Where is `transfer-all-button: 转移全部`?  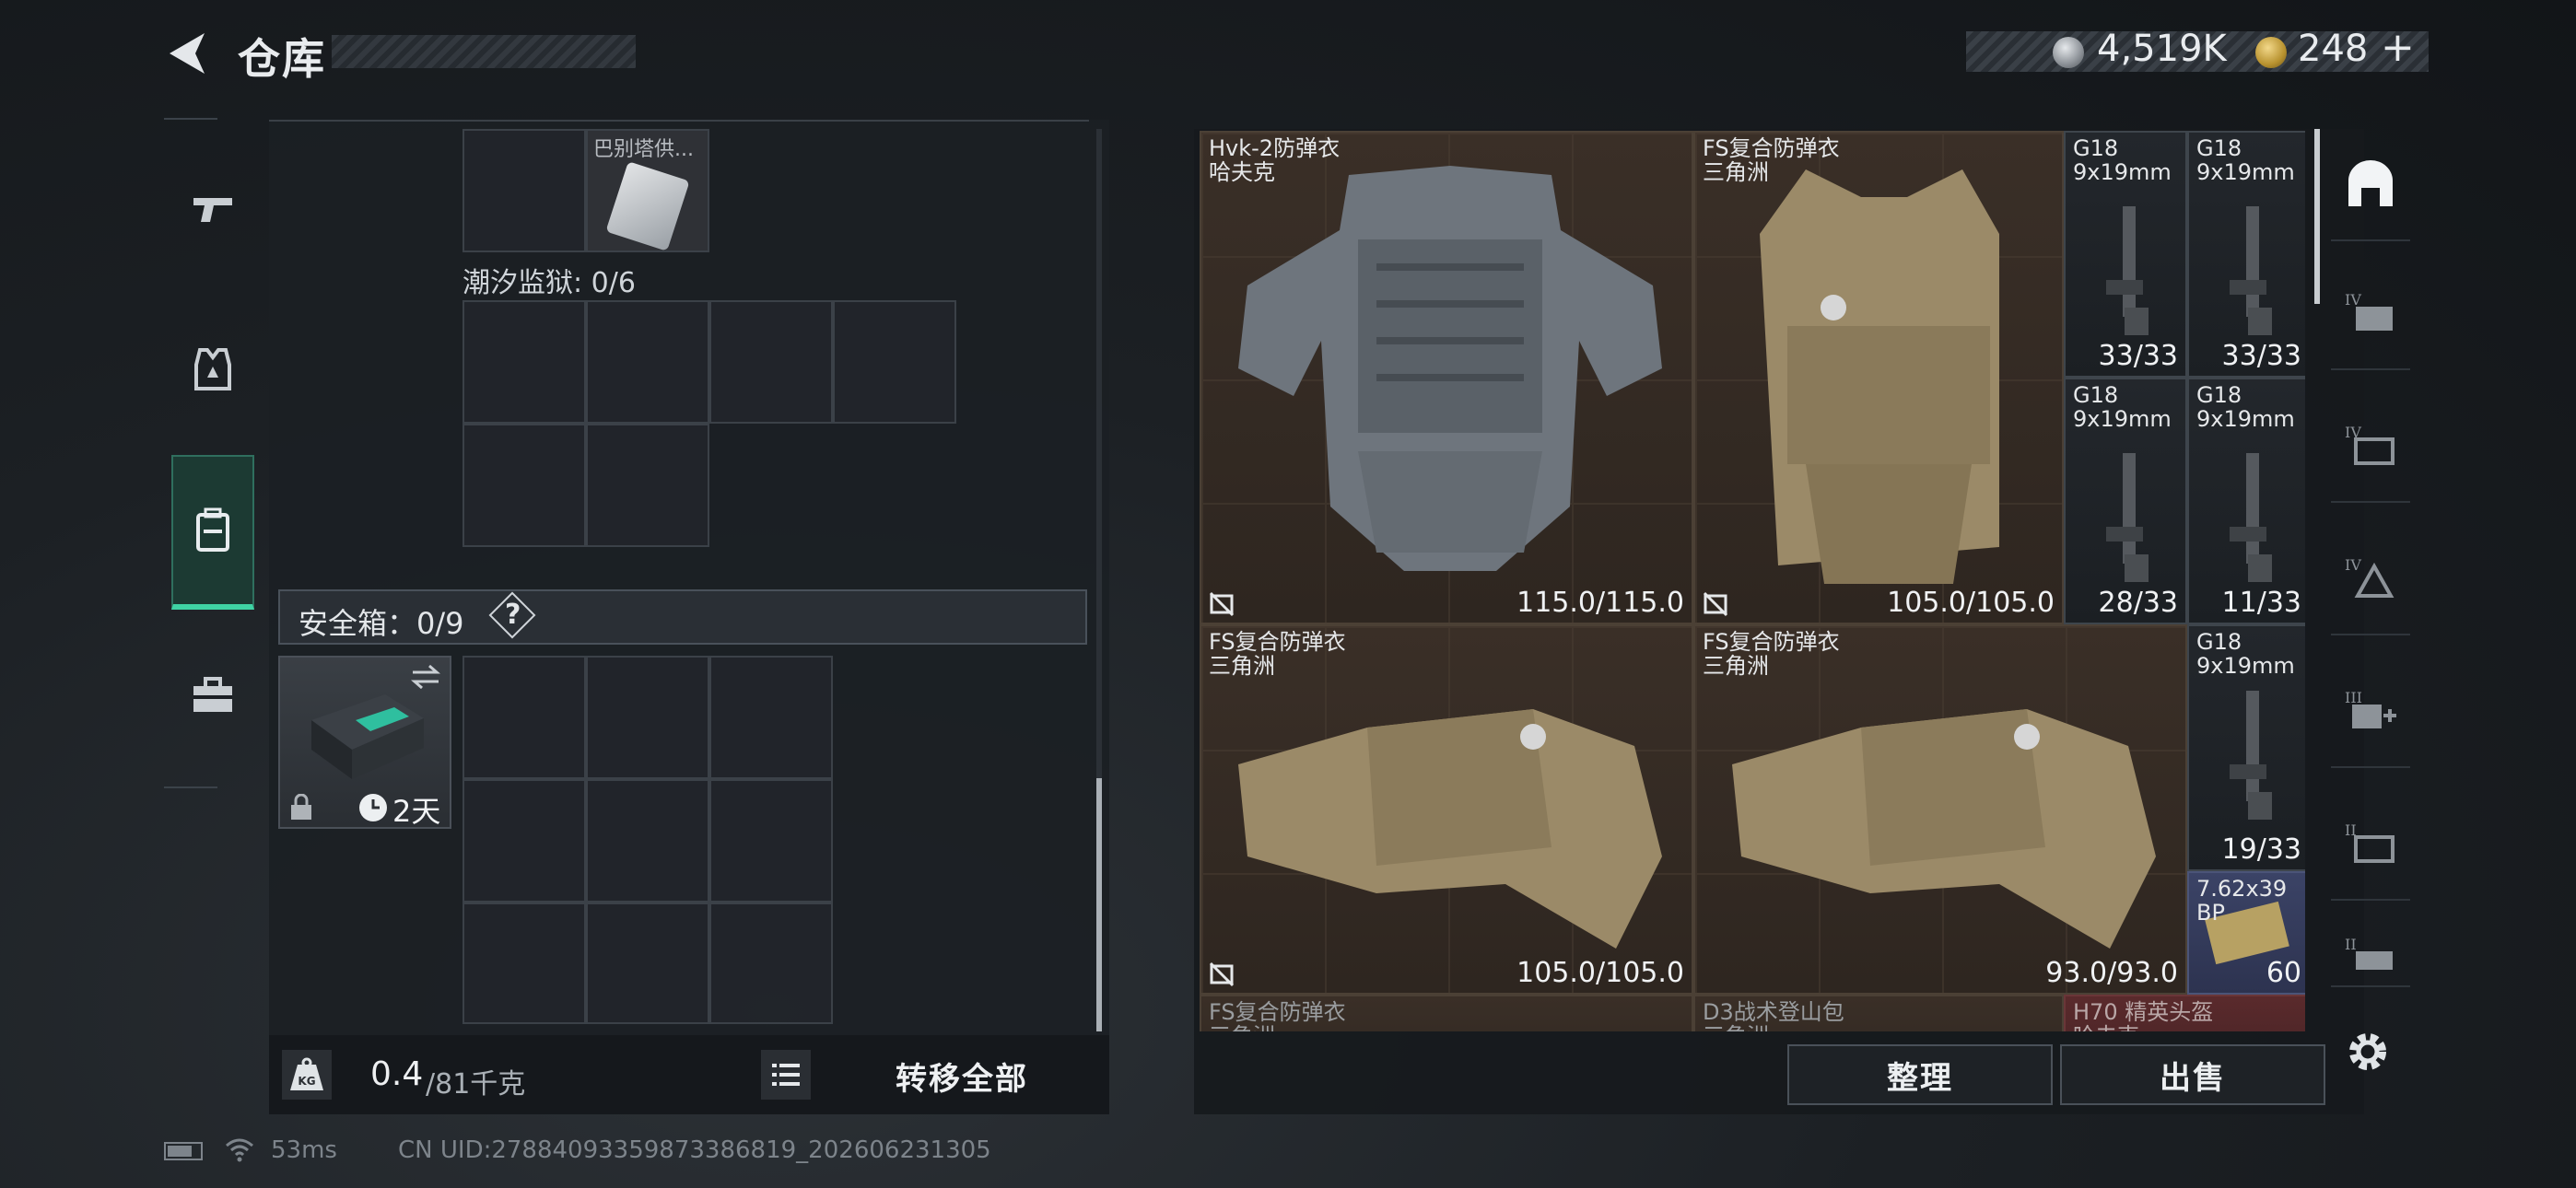 transfer-all-button: 转移全部 is located at coordinates (962, 1076).